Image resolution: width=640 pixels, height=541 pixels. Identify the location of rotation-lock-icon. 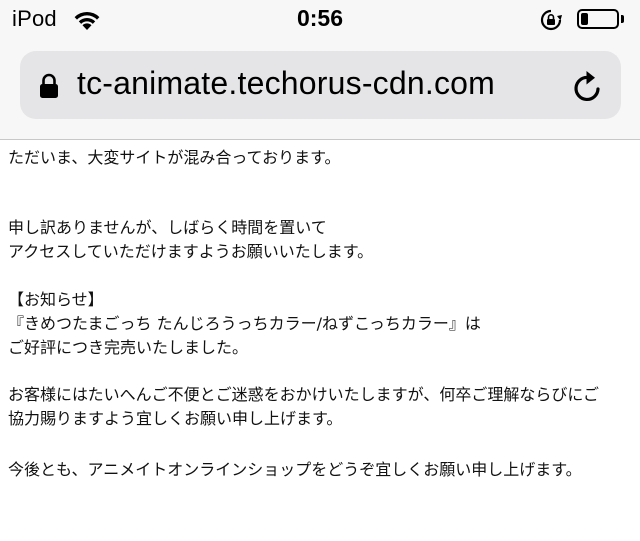
(551, 22).